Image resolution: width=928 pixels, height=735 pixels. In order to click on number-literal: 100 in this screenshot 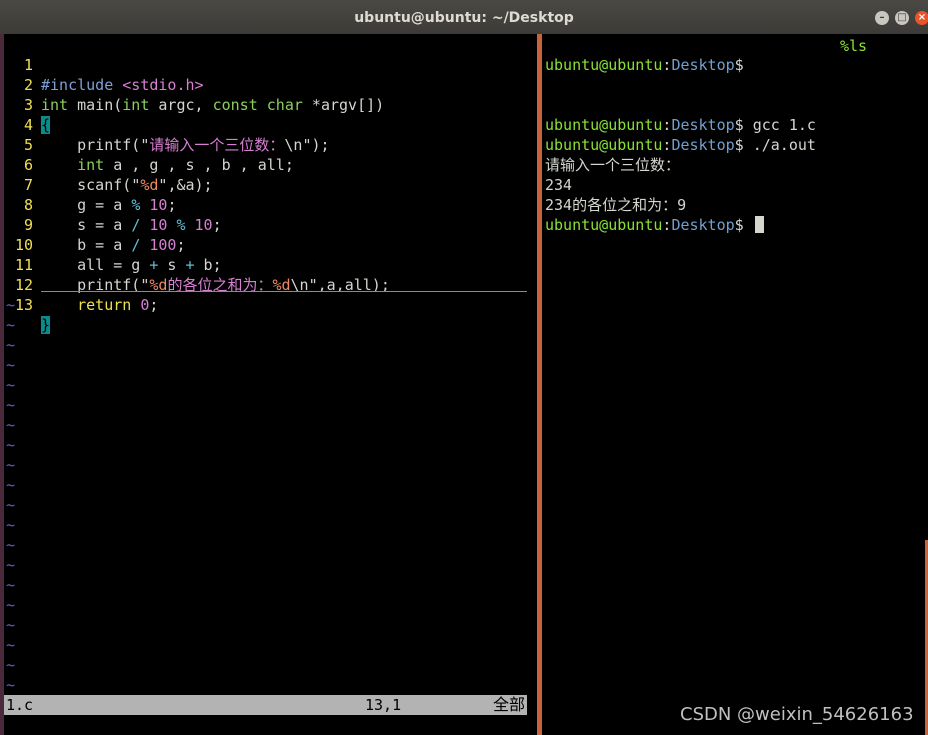, I will do `click(163, 245)`.